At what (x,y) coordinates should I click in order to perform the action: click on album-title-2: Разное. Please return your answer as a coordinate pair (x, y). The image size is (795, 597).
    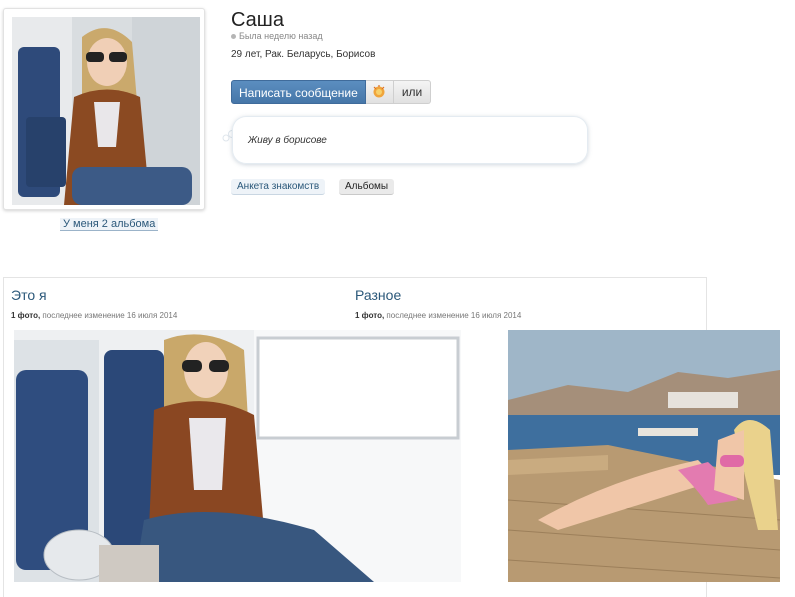
    Looking at the image, I should click on (378, 295).